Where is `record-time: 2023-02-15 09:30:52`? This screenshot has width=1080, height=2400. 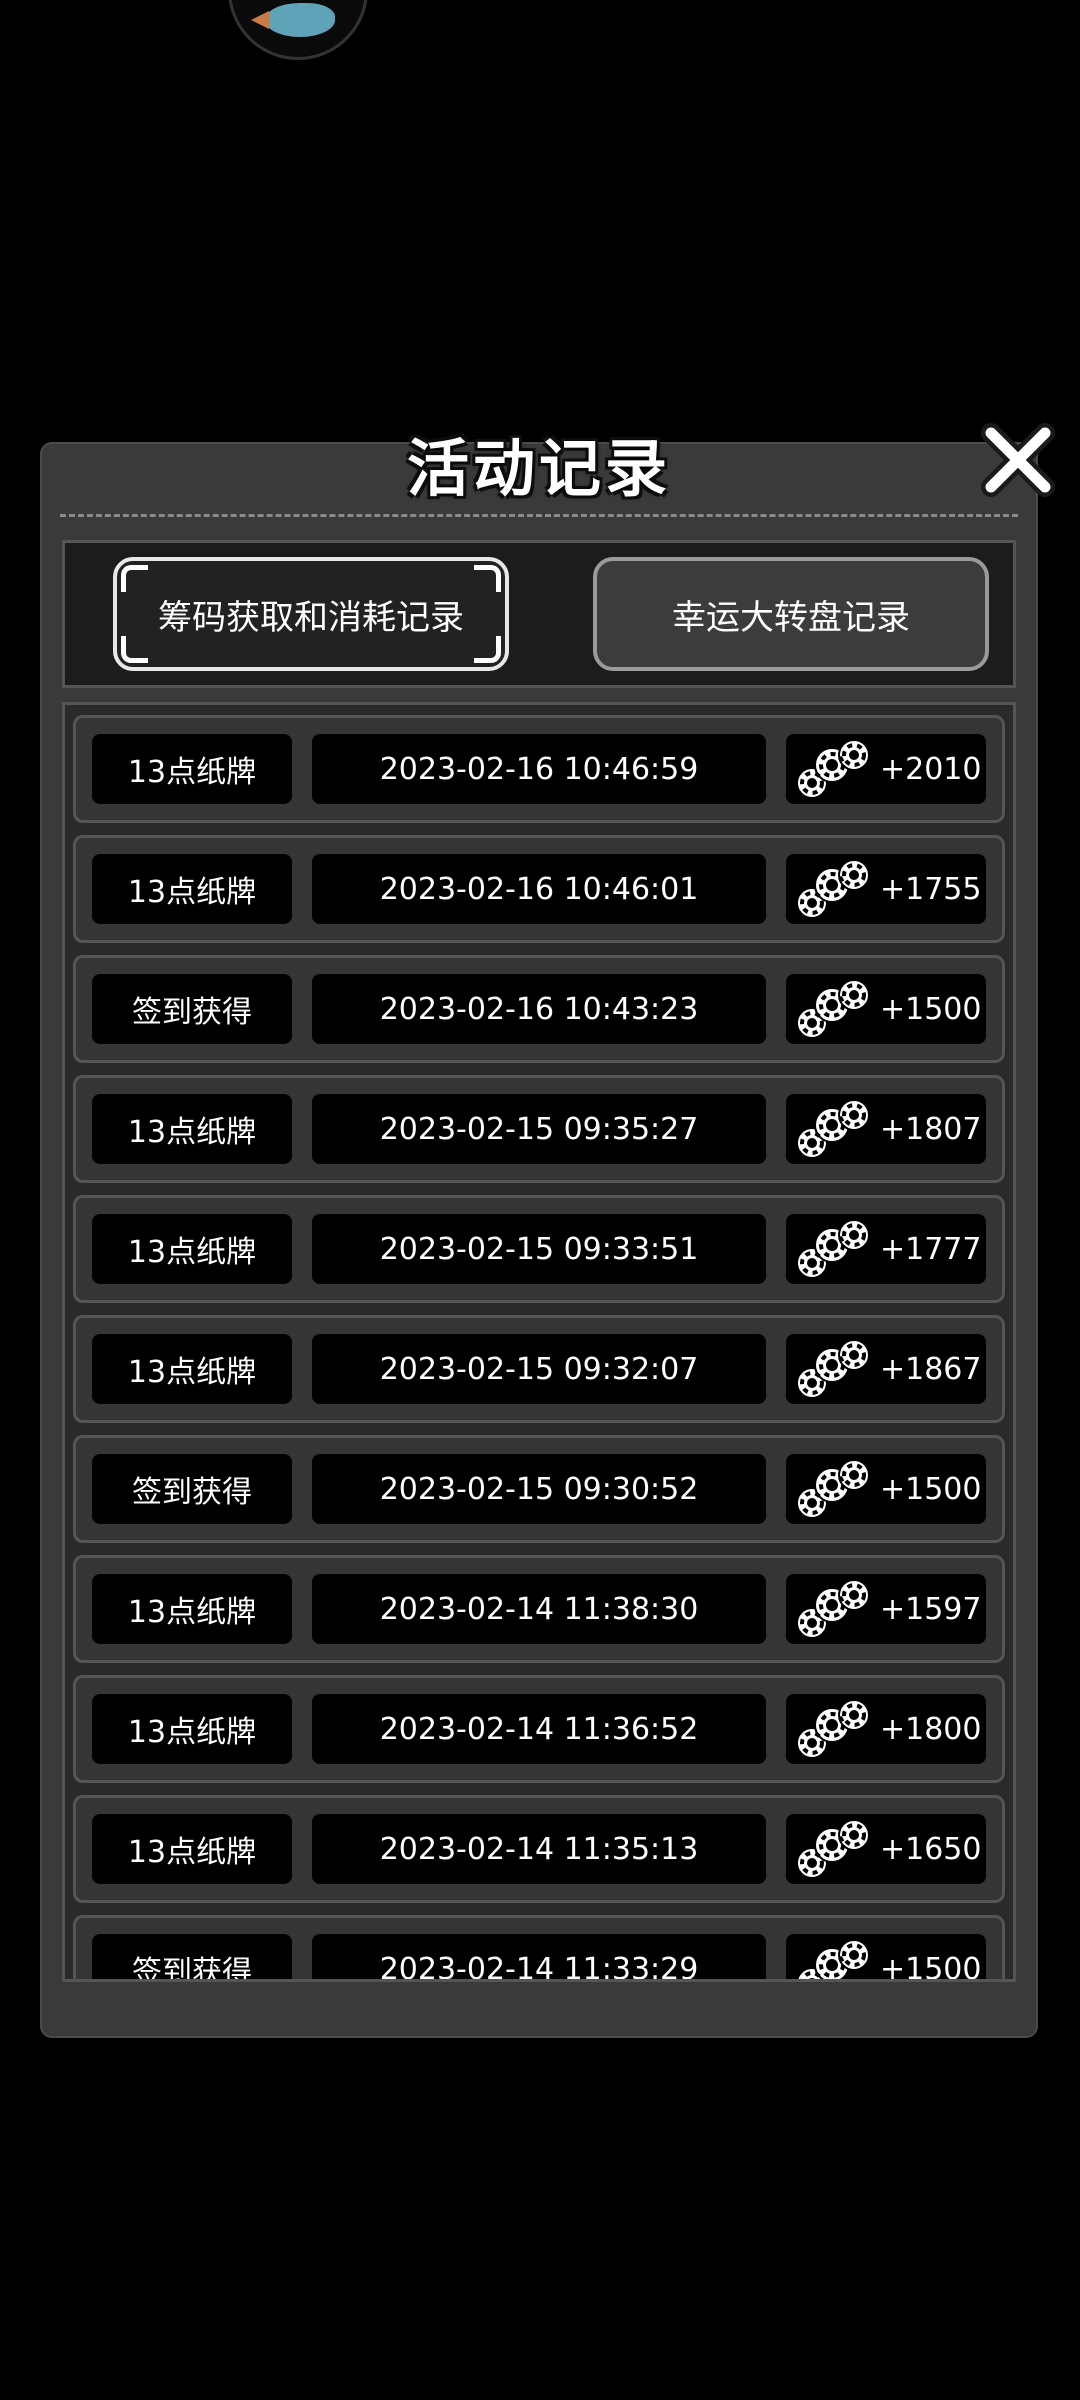
record-time: 2023-02-15 09:30:52 is located at coordinates (539, 1489).